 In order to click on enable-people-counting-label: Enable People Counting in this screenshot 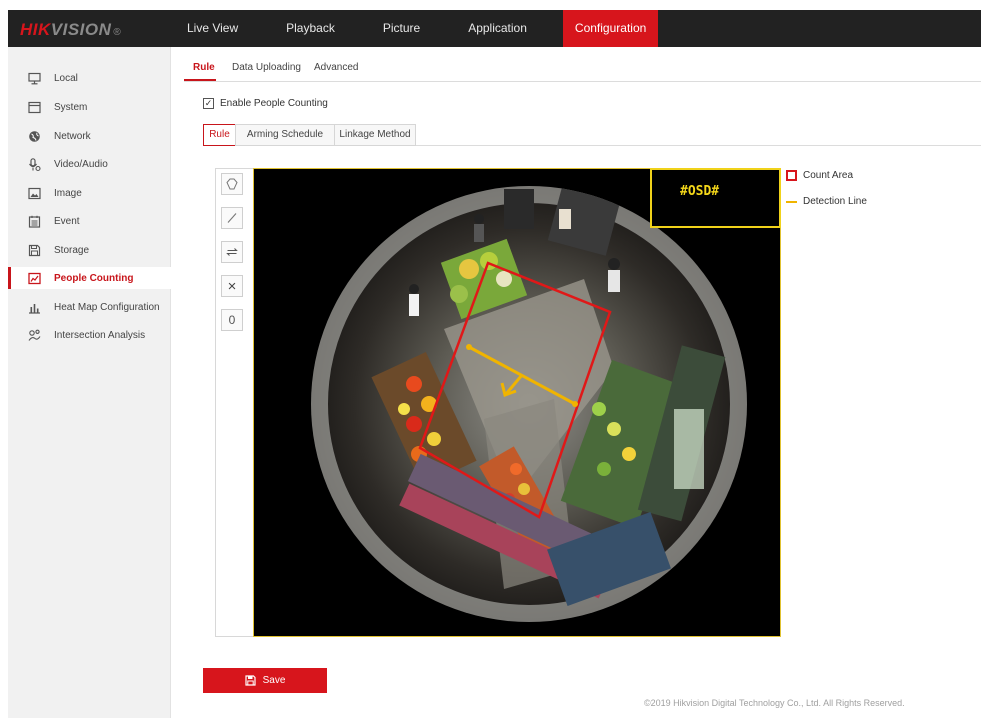, I will do `click(274, 103)`.